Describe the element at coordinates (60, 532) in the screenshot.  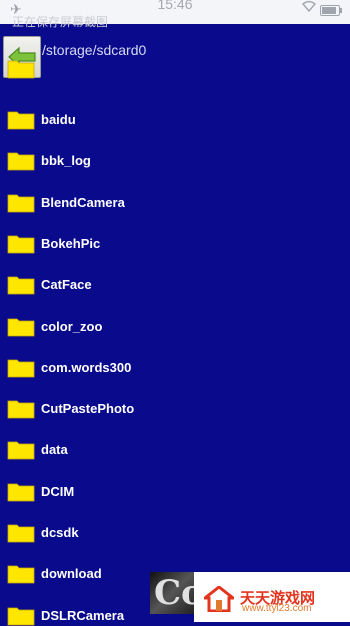
I see `file-name: dcsdk` at that location.